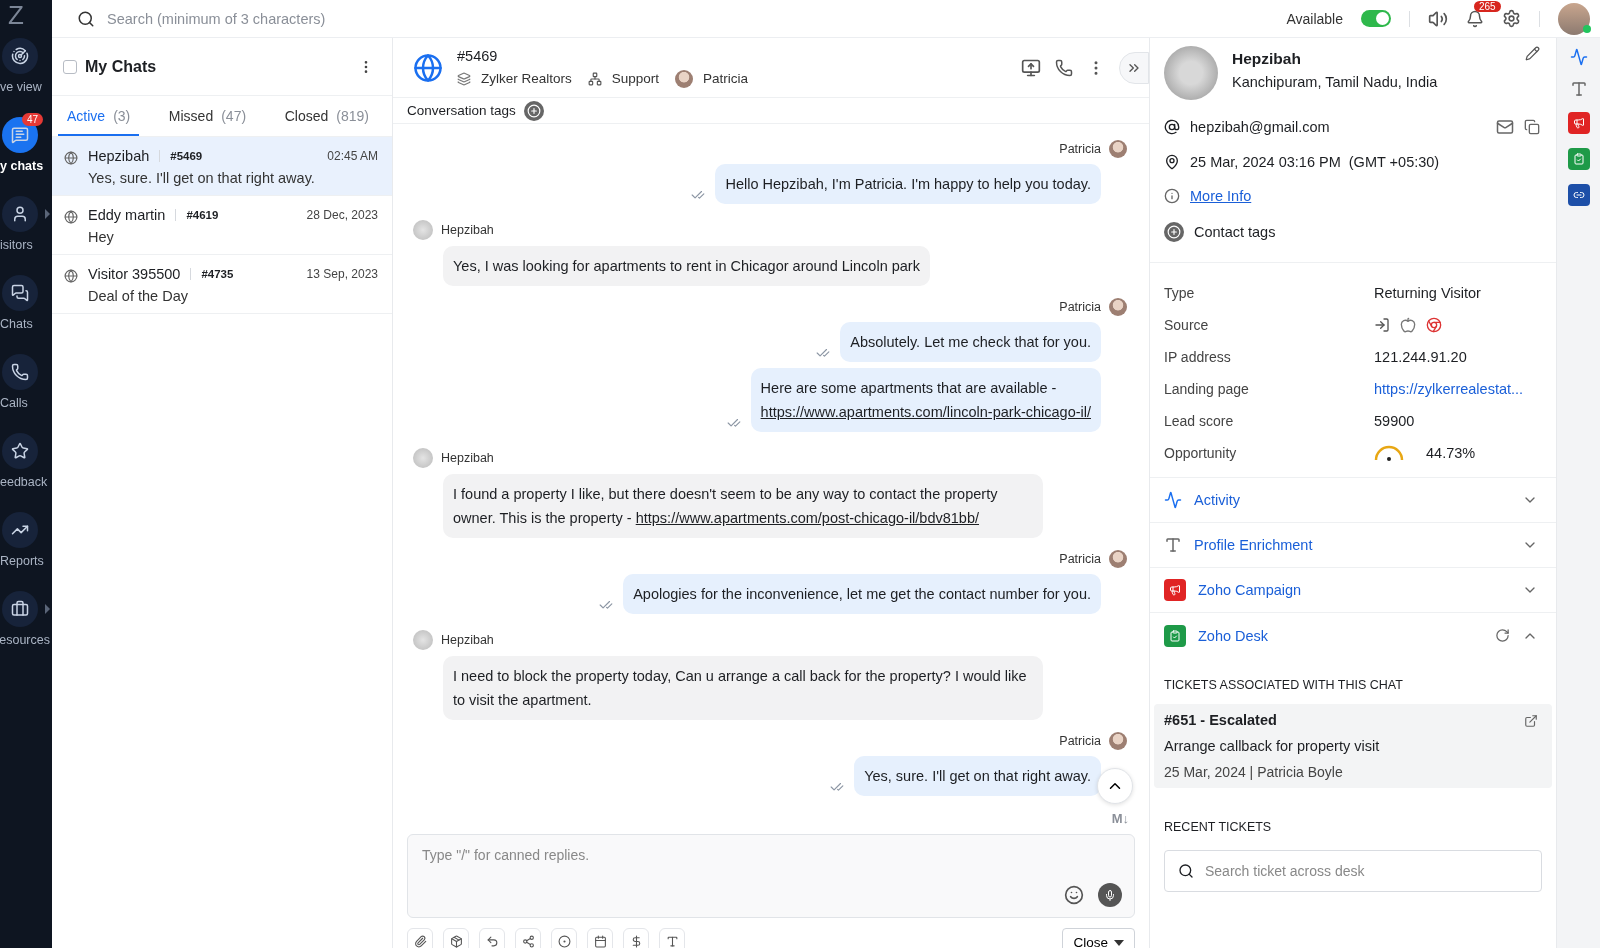  What do you see at coordinates (1221, 196) in the screenshot?
I see `more-info-link: More Info` at bounding box center [1221, 196].